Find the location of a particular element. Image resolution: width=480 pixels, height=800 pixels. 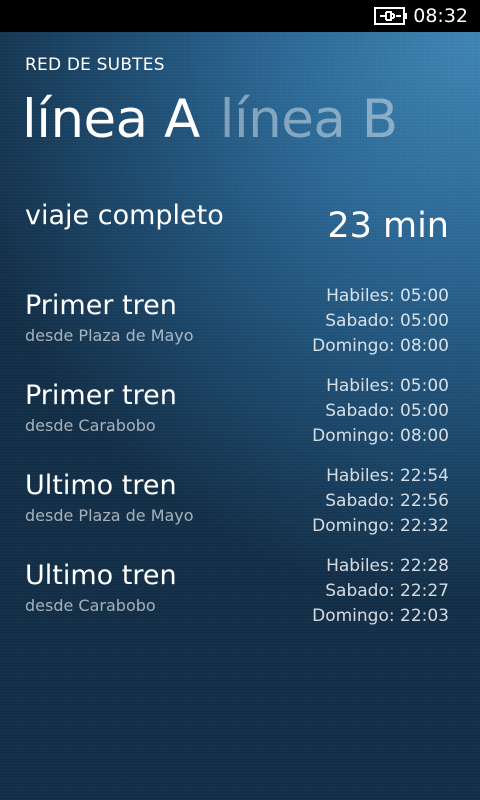

pivot-headers: línea A línea B is located at coordinates (220, 120).